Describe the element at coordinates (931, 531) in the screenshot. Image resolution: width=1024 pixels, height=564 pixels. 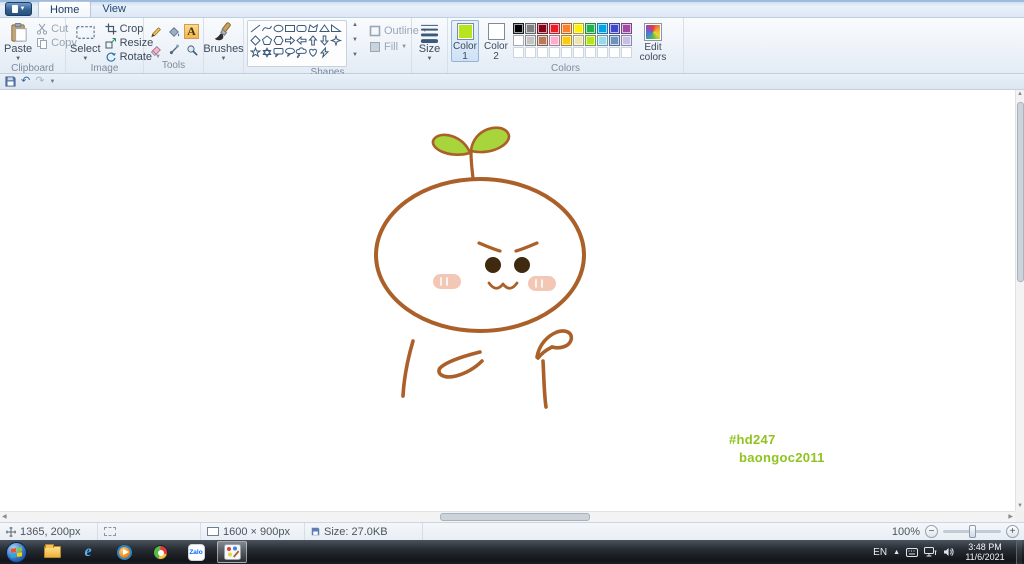
I see `zoom-out-button: −` at that location.